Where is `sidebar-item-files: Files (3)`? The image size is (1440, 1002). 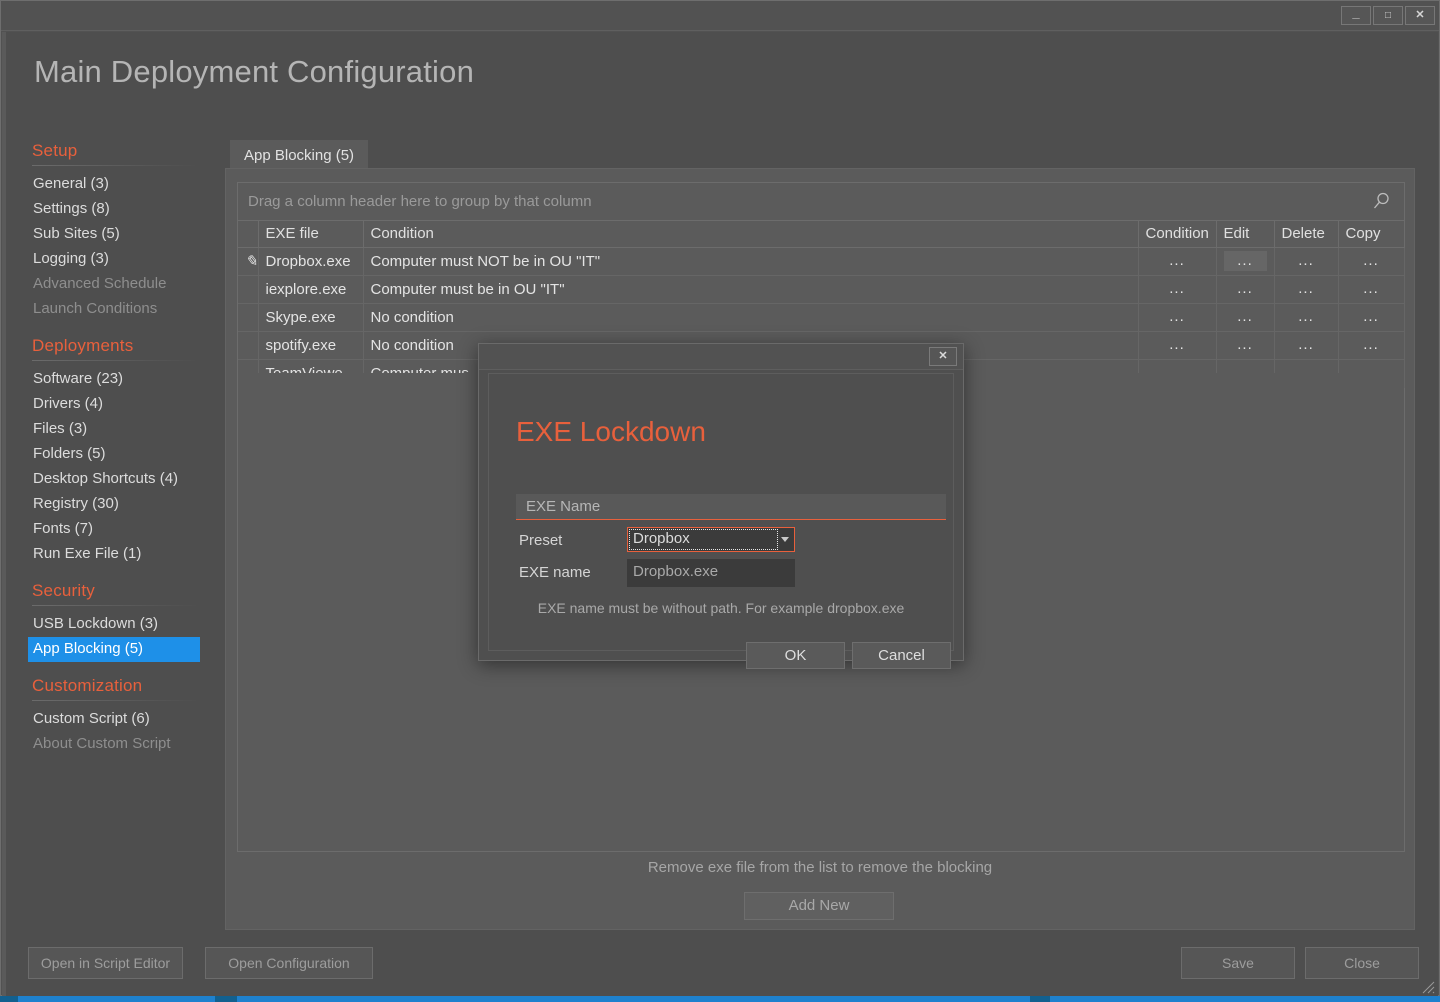 sidebar-item-files: Files (3) is located at coordinates (123, 429).